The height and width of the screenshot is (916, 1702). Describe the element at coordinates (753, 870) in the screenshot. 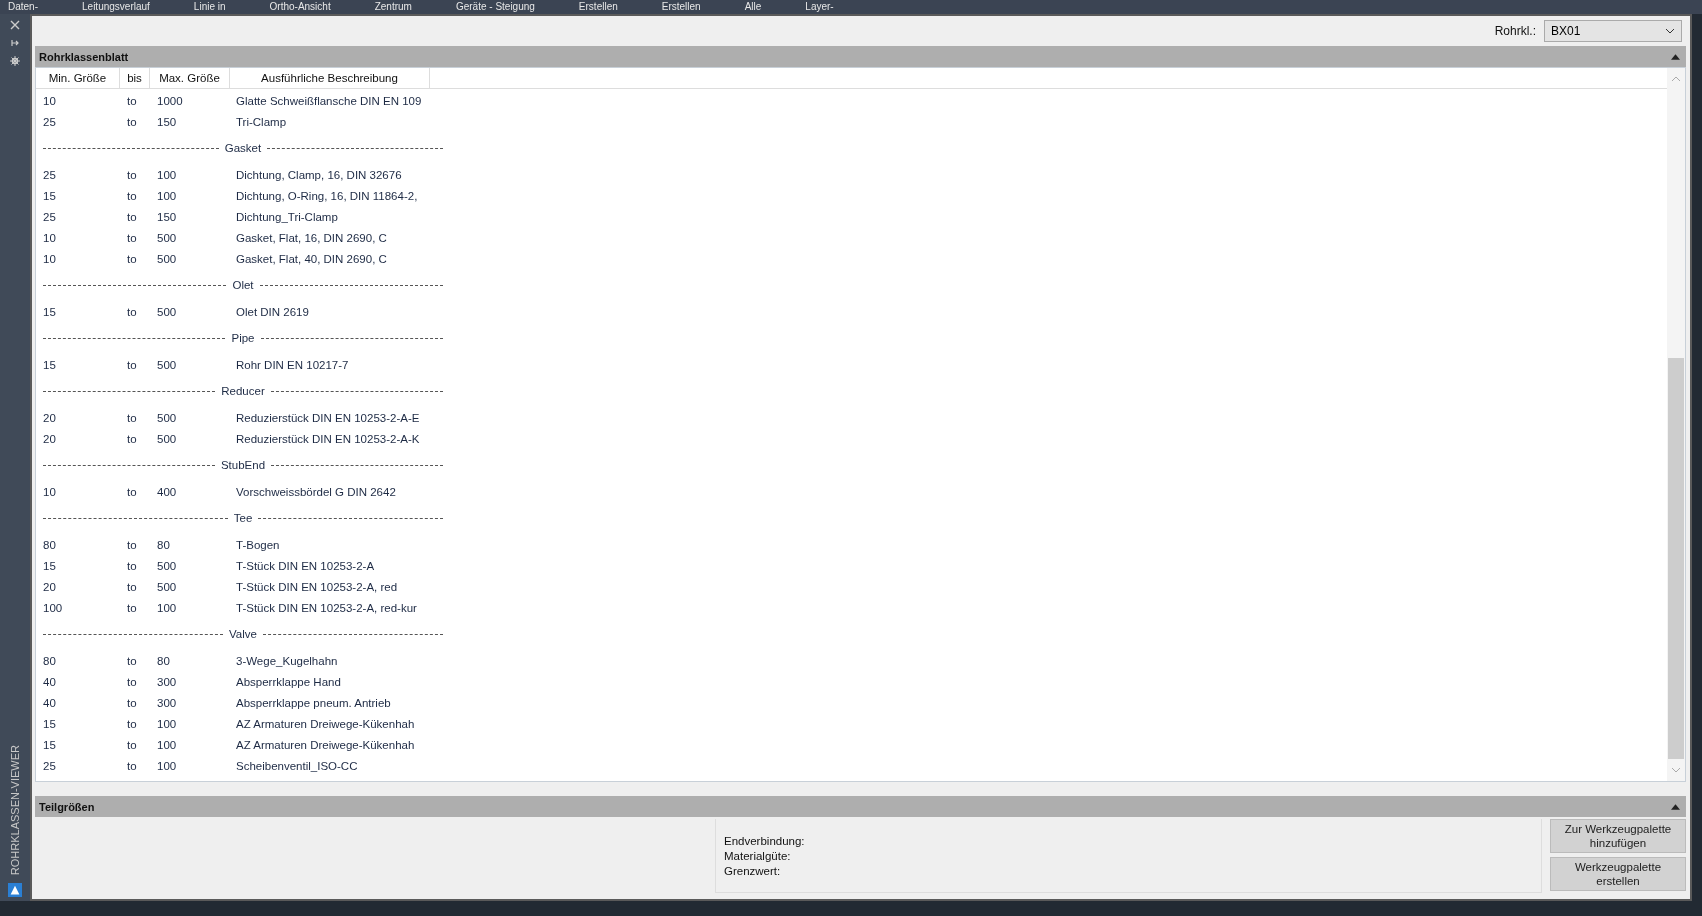

I see `field-label: Grenzwert:` at that location.